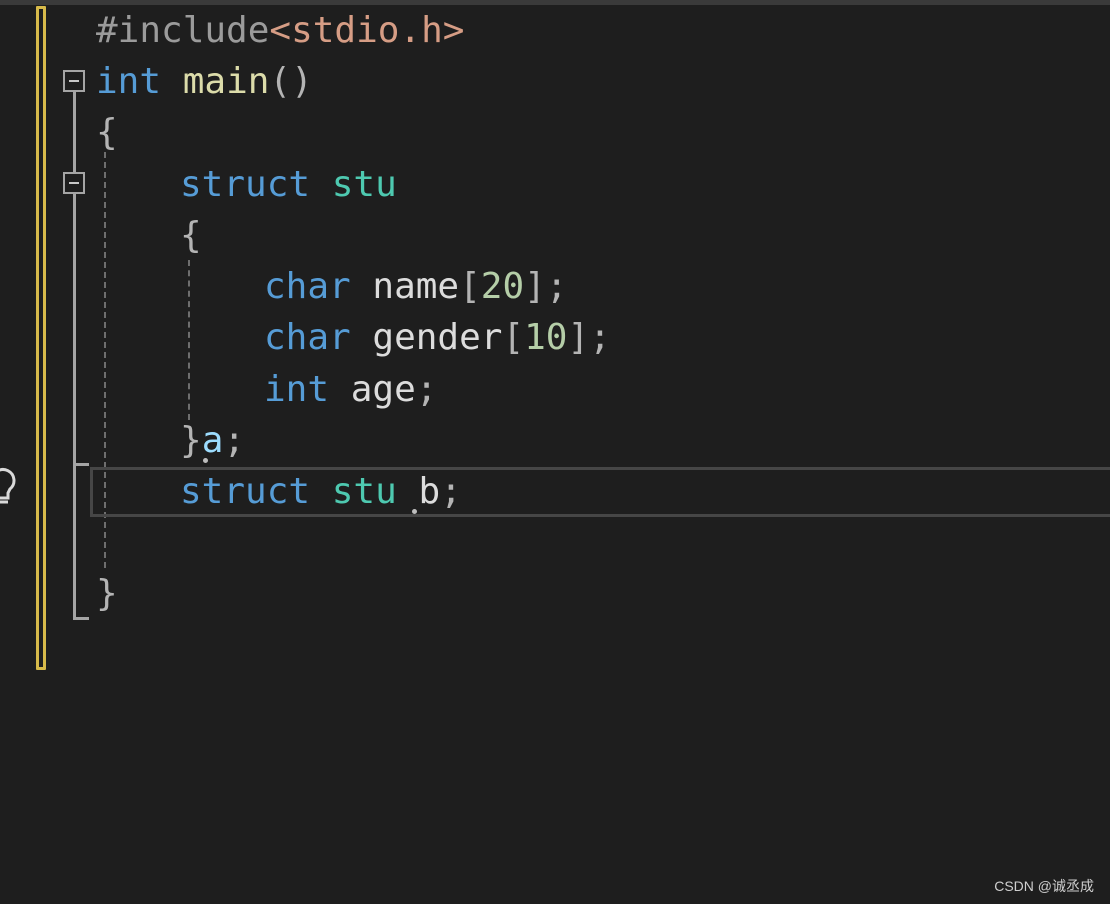  What do you see at coordinates (321, 491) in the screenshot?
I see `code-line-10: struct stu b;` at bounding box center [321, 491].